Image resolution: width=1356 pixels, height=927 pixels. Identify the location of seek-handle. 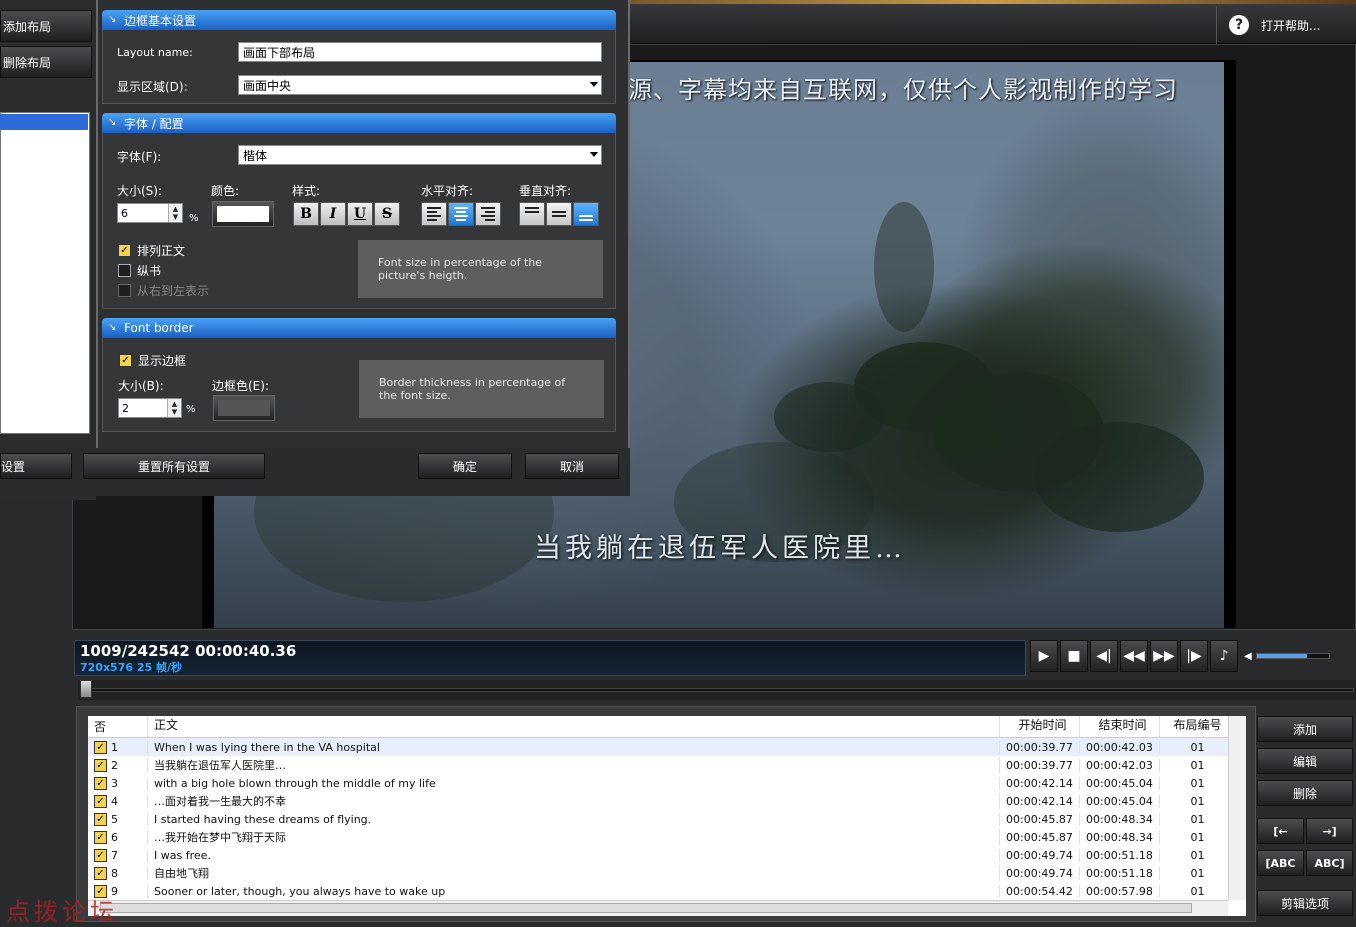
(86, 689).